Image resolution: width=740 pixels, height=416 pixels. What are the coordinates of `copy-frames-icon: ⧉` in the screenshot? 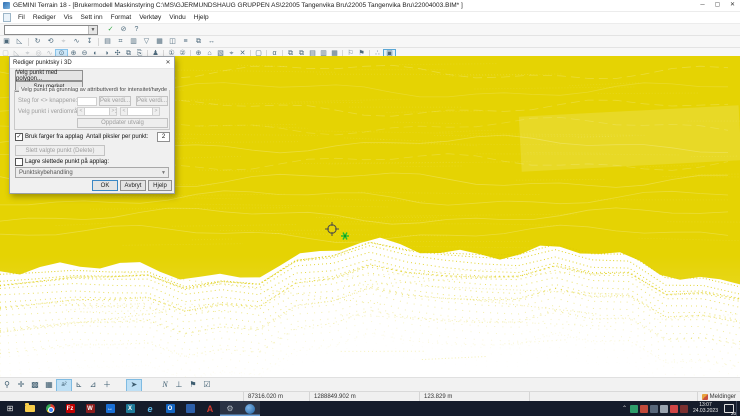 It's located at (198, 42).